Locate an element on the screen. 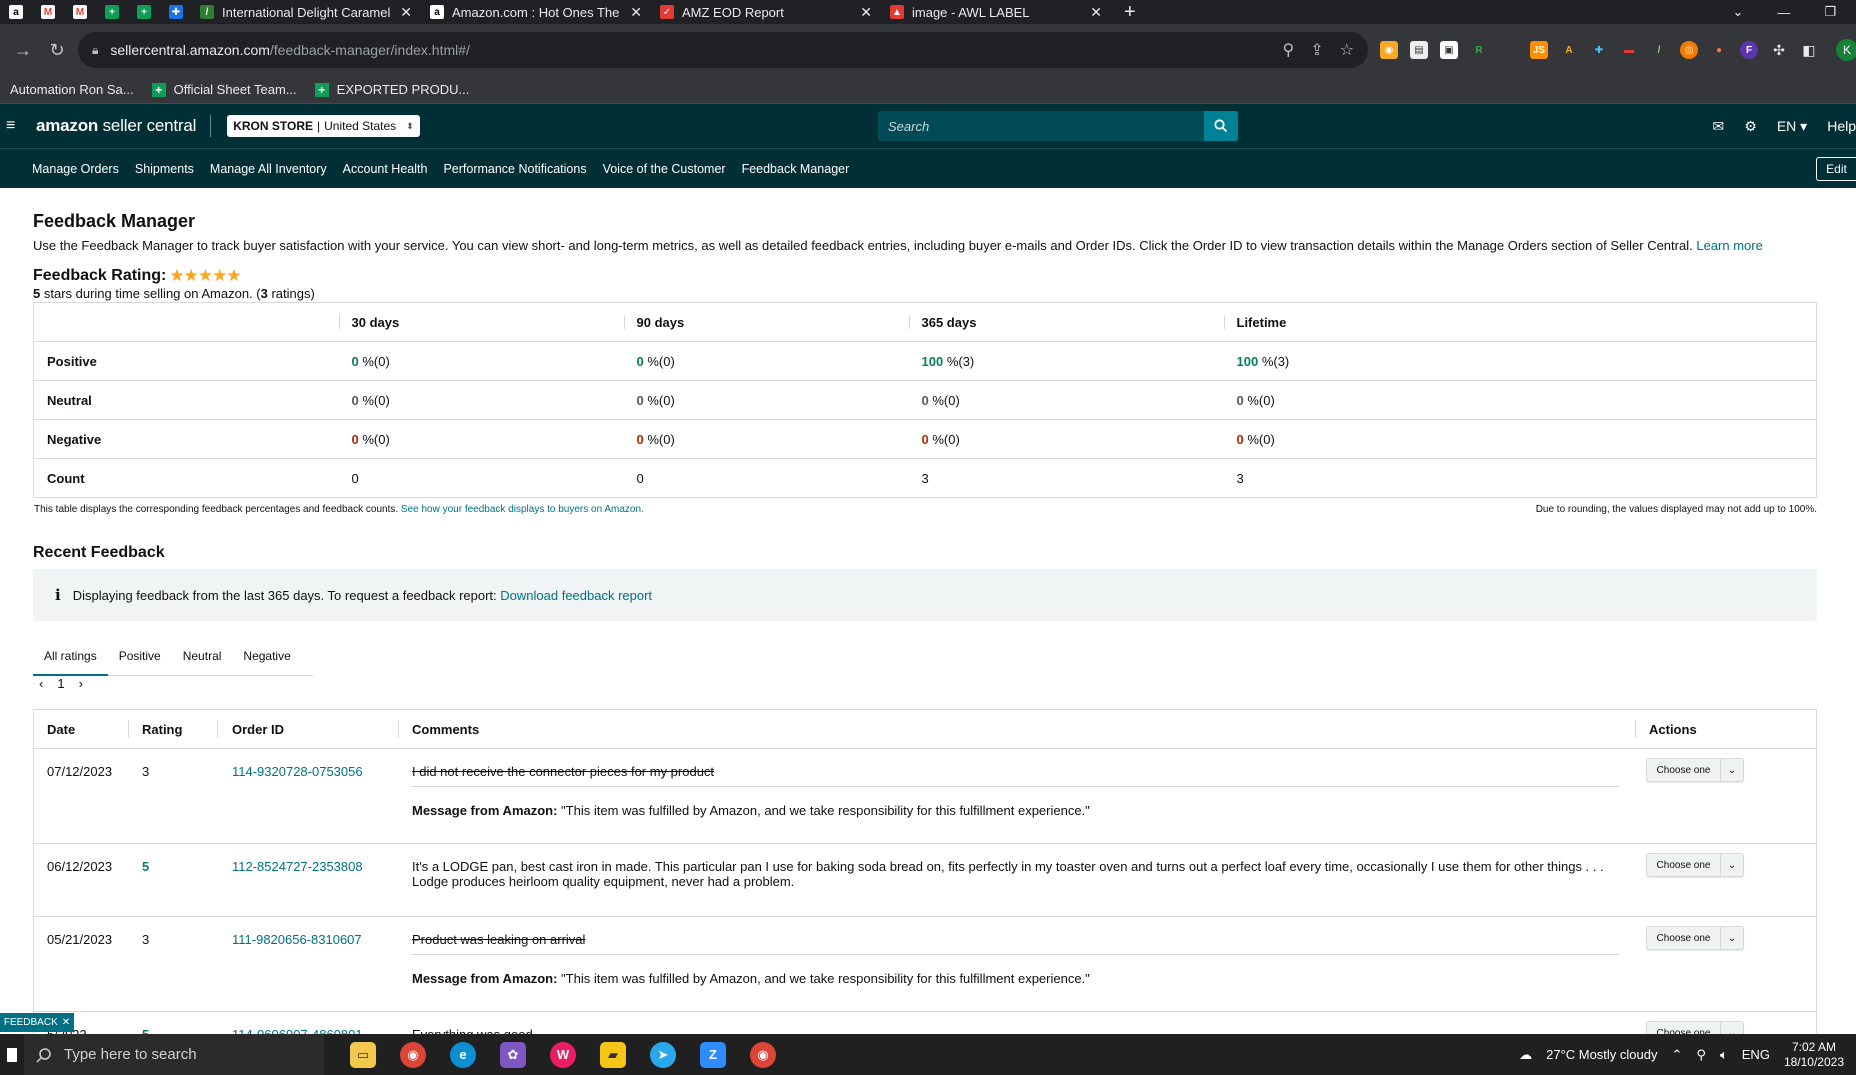  telegram-icon: ➤ is located at coordinates (663, 1054).